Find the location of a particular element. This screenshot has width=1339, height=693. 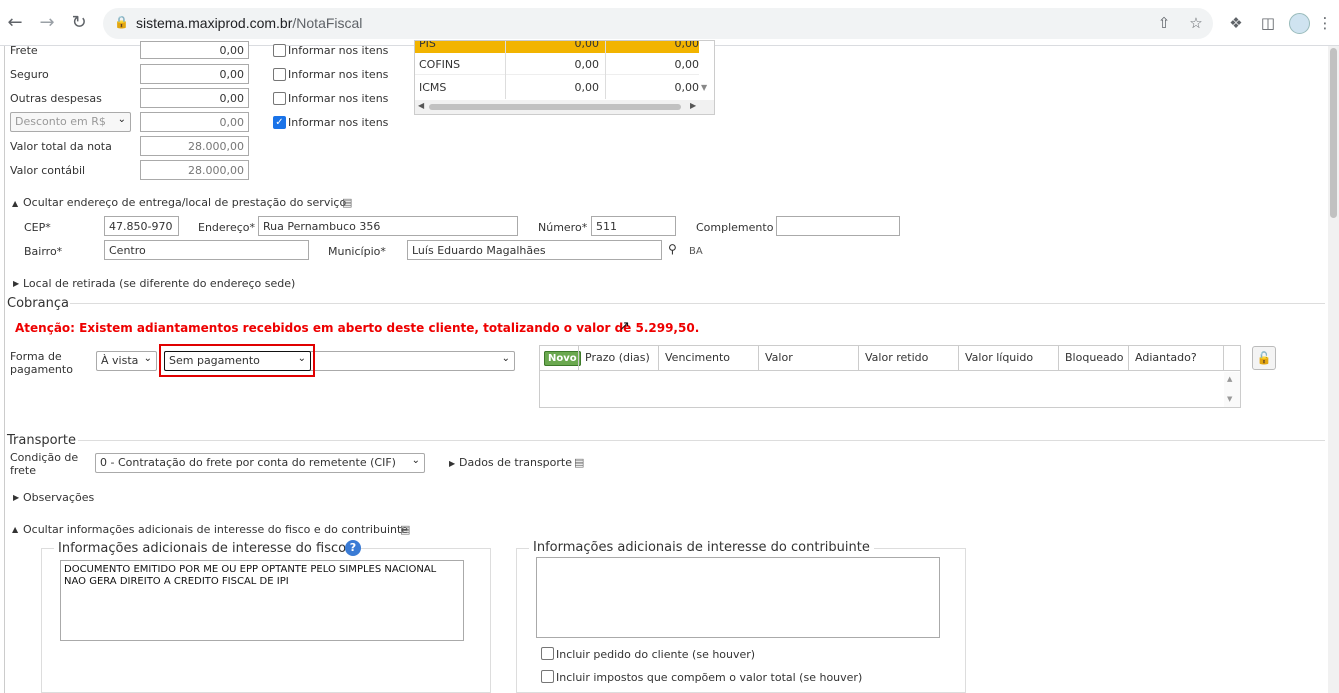

endereco-input is located at coordinates (388, 226).